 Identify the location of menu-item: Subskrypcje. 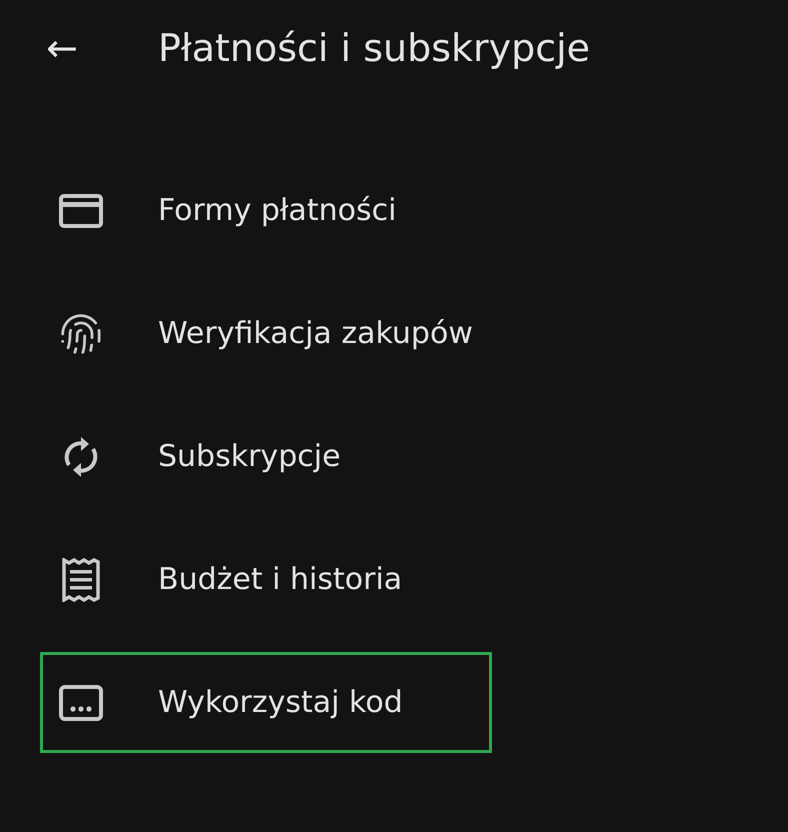
(266, 456).